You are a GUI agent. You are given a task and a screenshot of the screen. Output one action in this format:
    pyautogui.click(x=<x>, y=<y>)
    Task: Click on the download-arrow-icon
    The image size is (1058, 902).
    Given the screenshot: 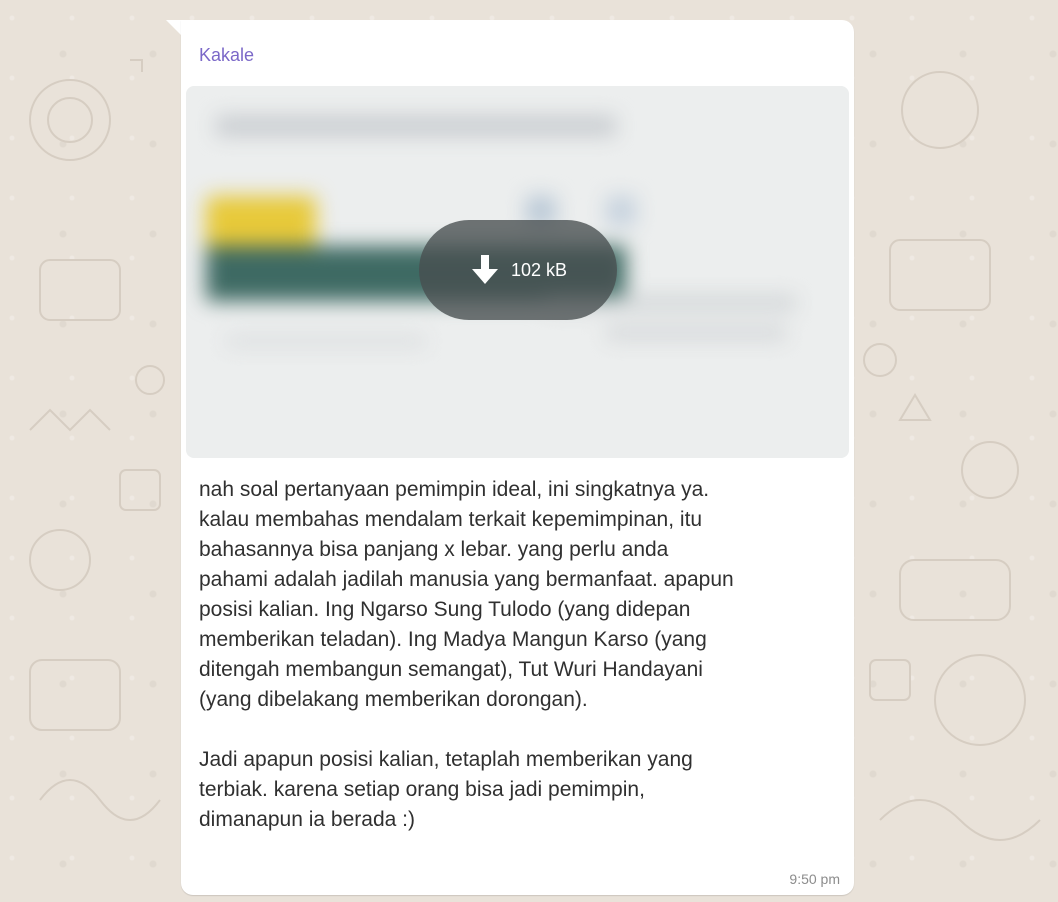 What is the action you would take?
    pyautogui.click(x=484, y=269)
    